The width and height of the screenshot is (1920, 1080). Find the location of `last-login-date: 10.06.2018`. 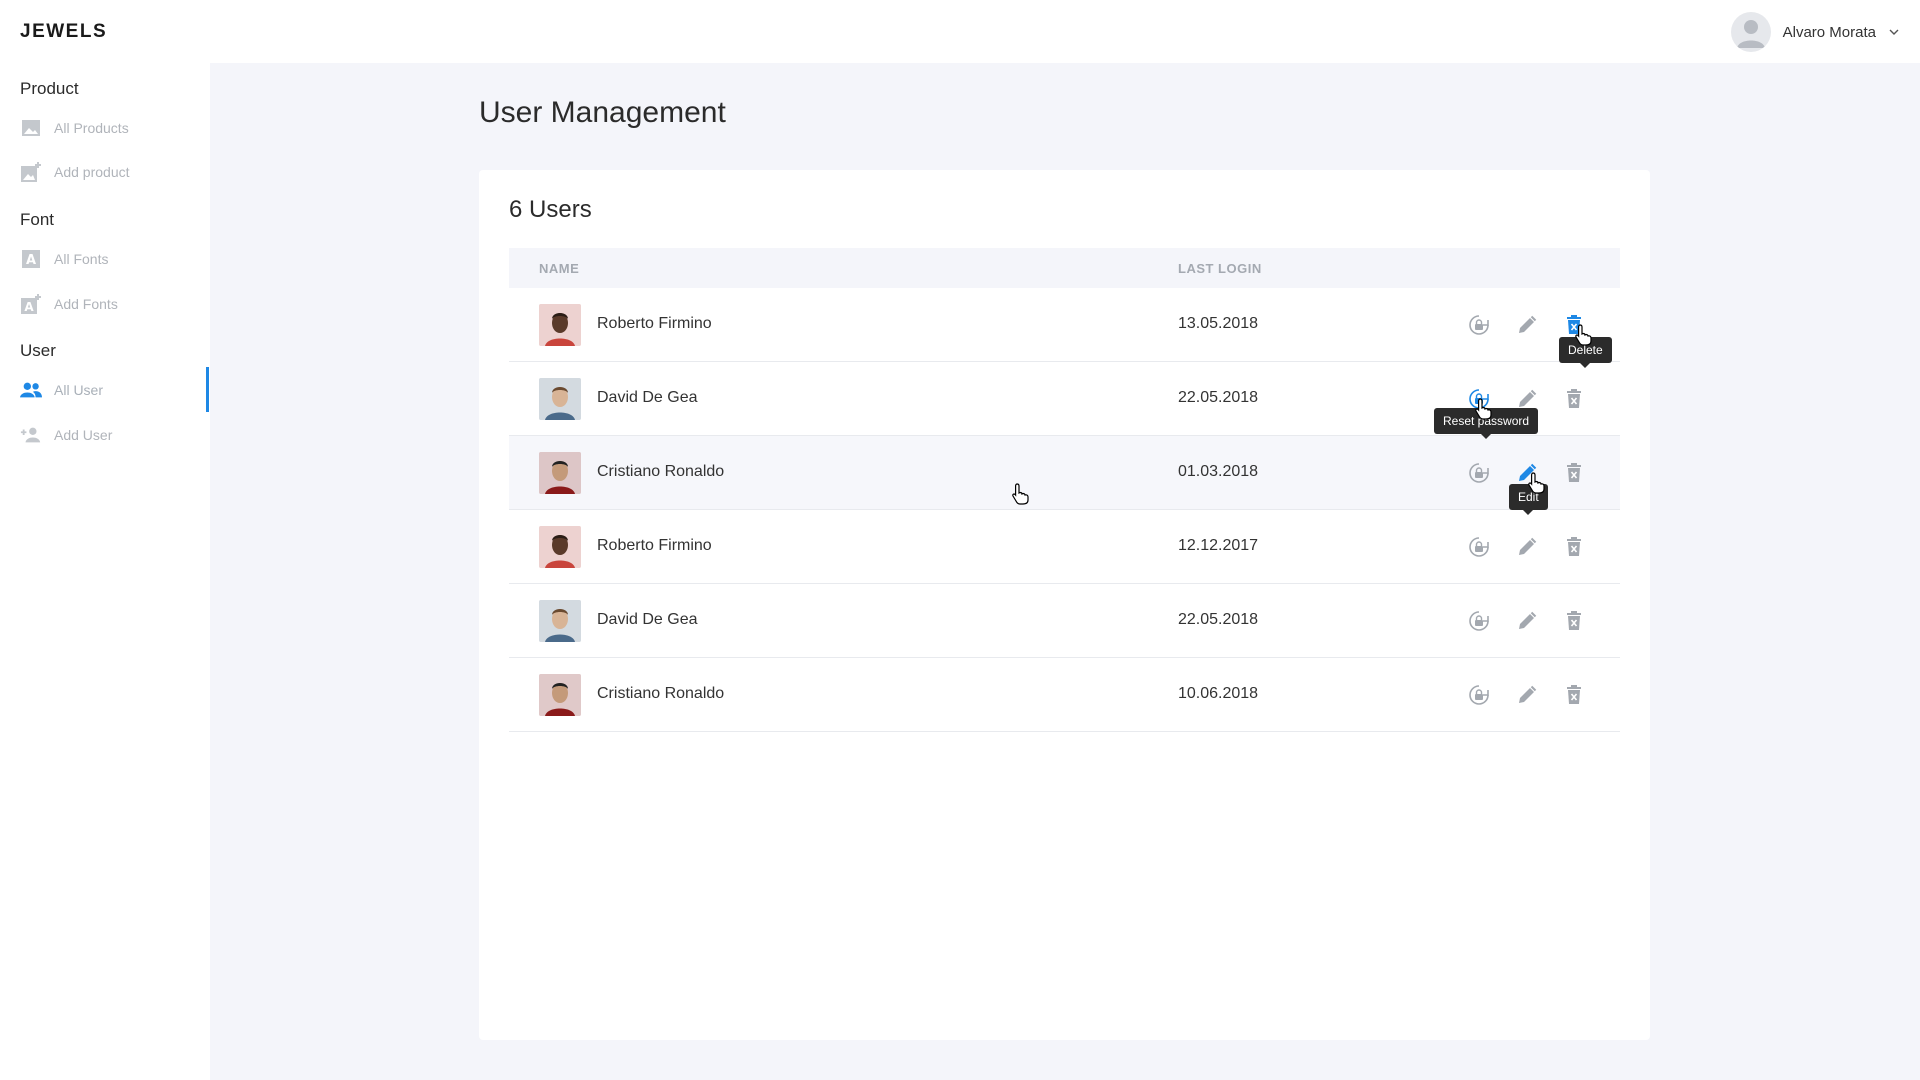

last-login-date: 10.06.2018 is located at coordinates (1218, 693).